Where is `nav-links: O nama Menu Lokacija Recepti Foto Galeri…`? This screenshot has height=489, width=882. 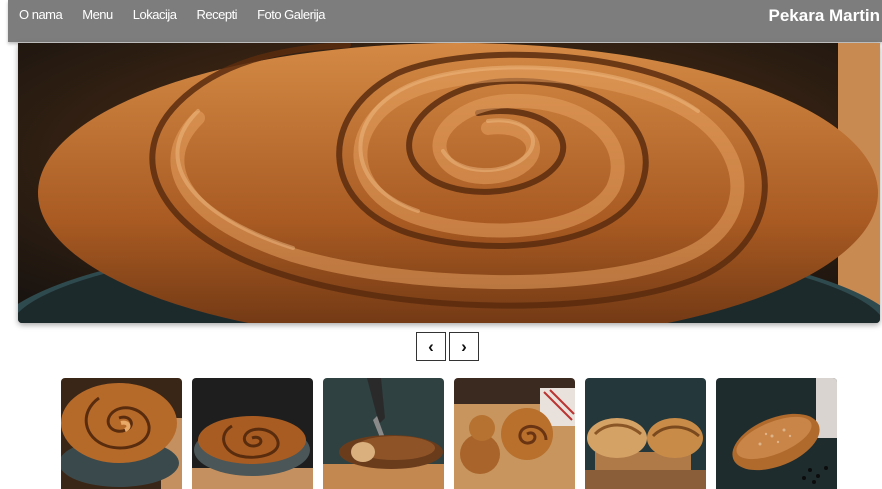
nav-links: O nama Menu Lokacija Recepti Foto Galeri… is located at coordinates (182, 15).